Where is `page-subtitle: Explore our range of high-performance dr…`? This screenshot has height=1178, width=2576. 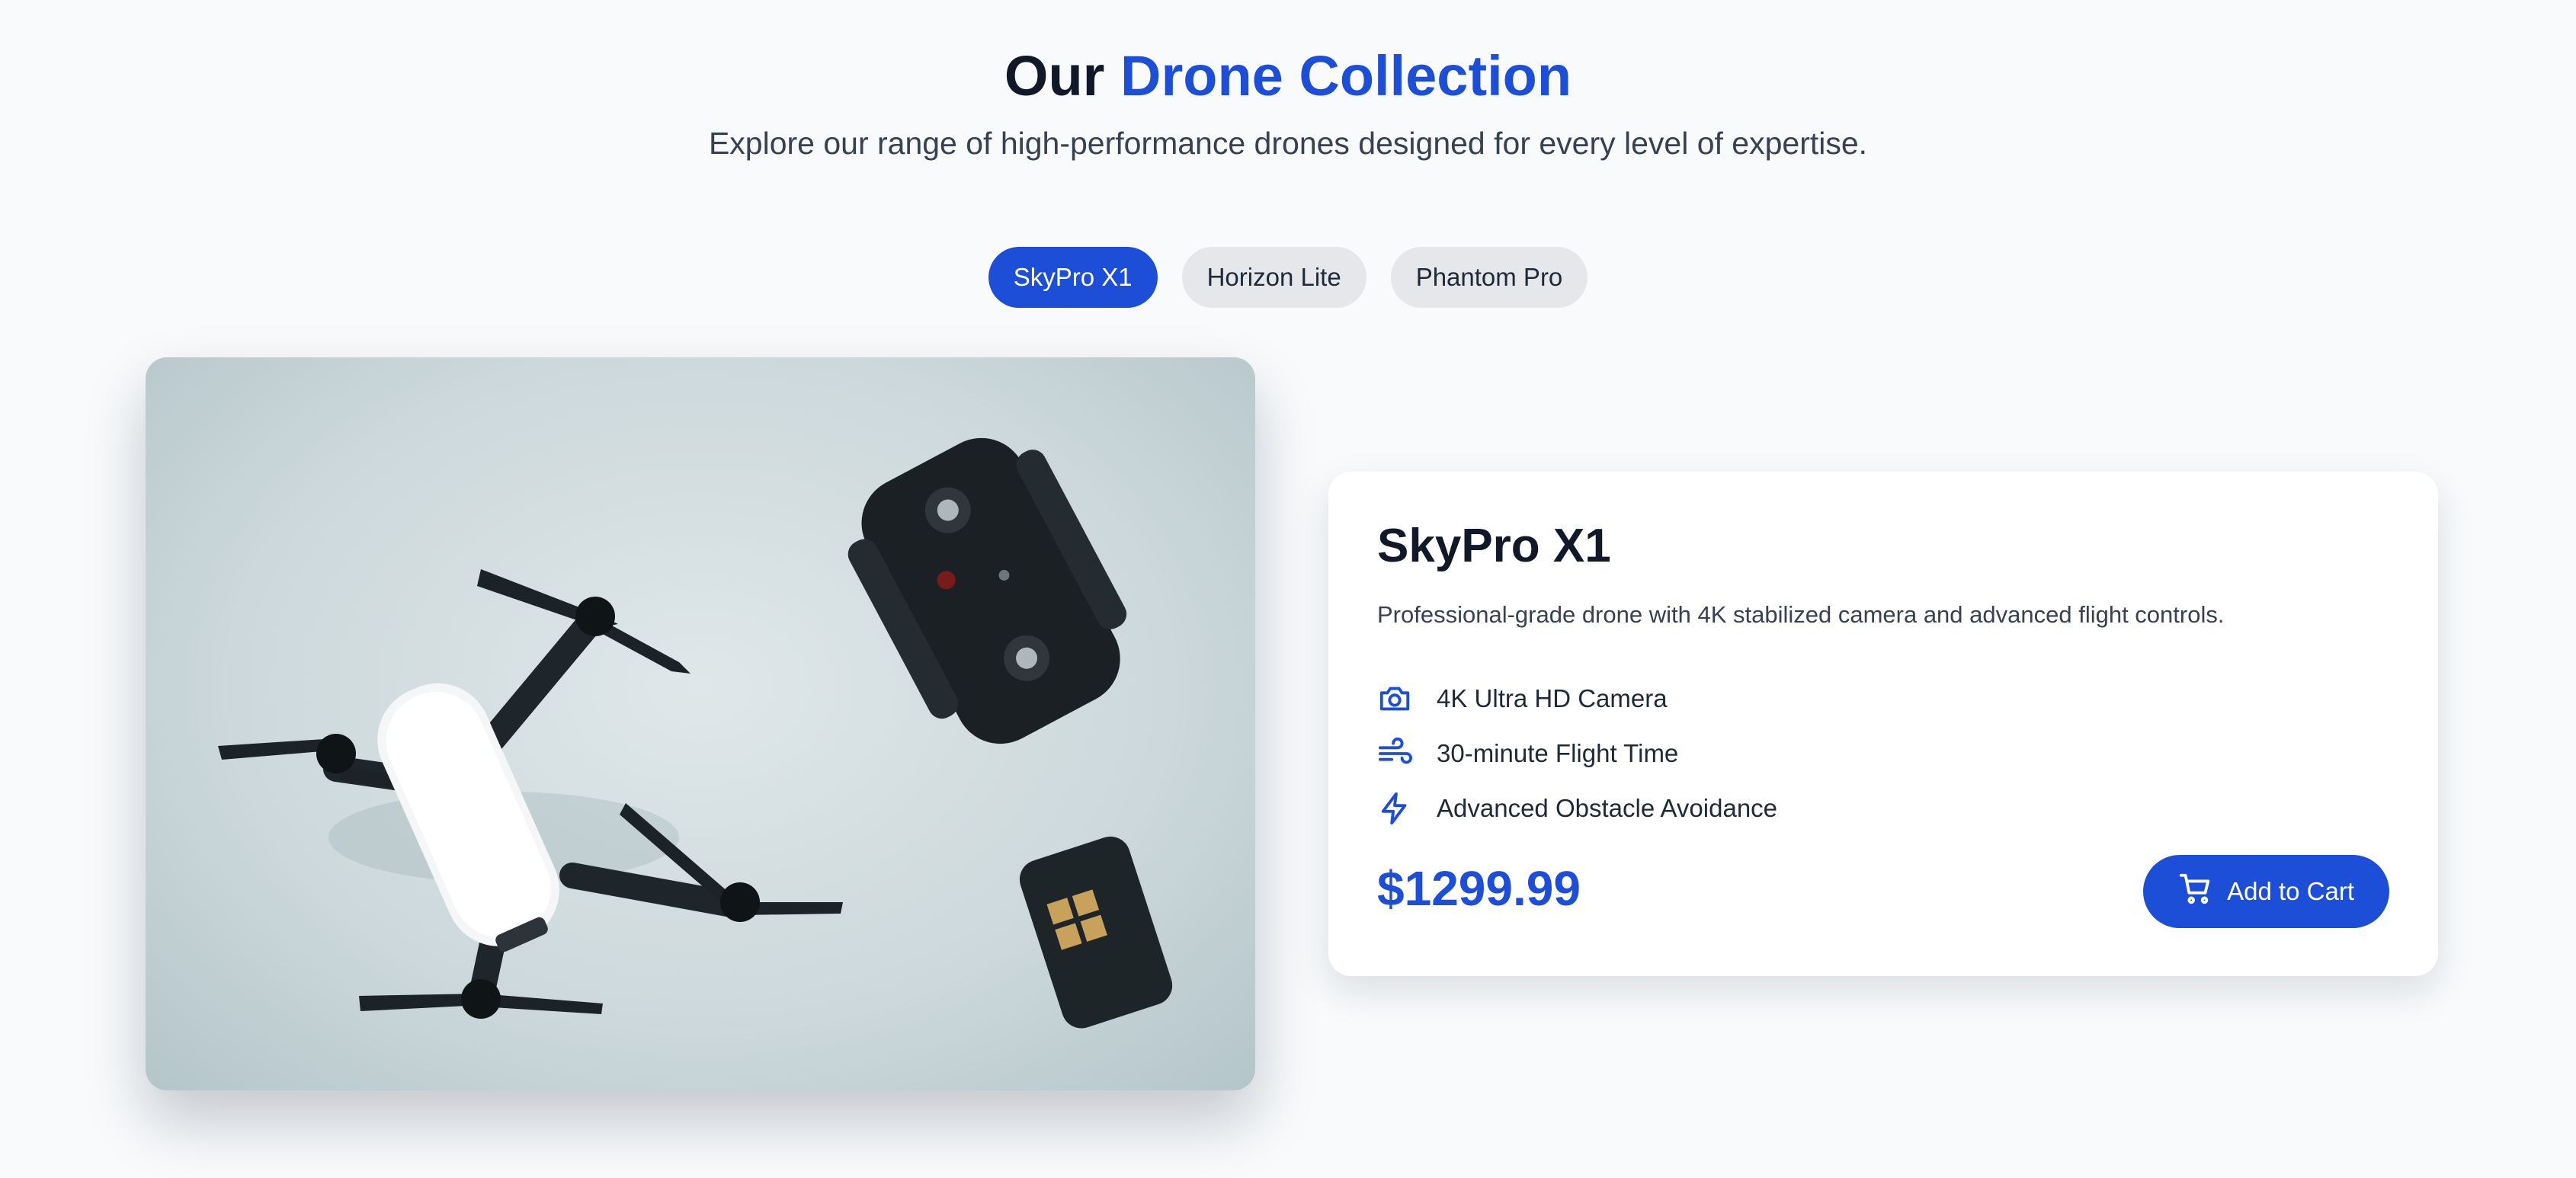
page-subtitle: Explore our range of high-performance dr… is located at coordinates (1288, 143).